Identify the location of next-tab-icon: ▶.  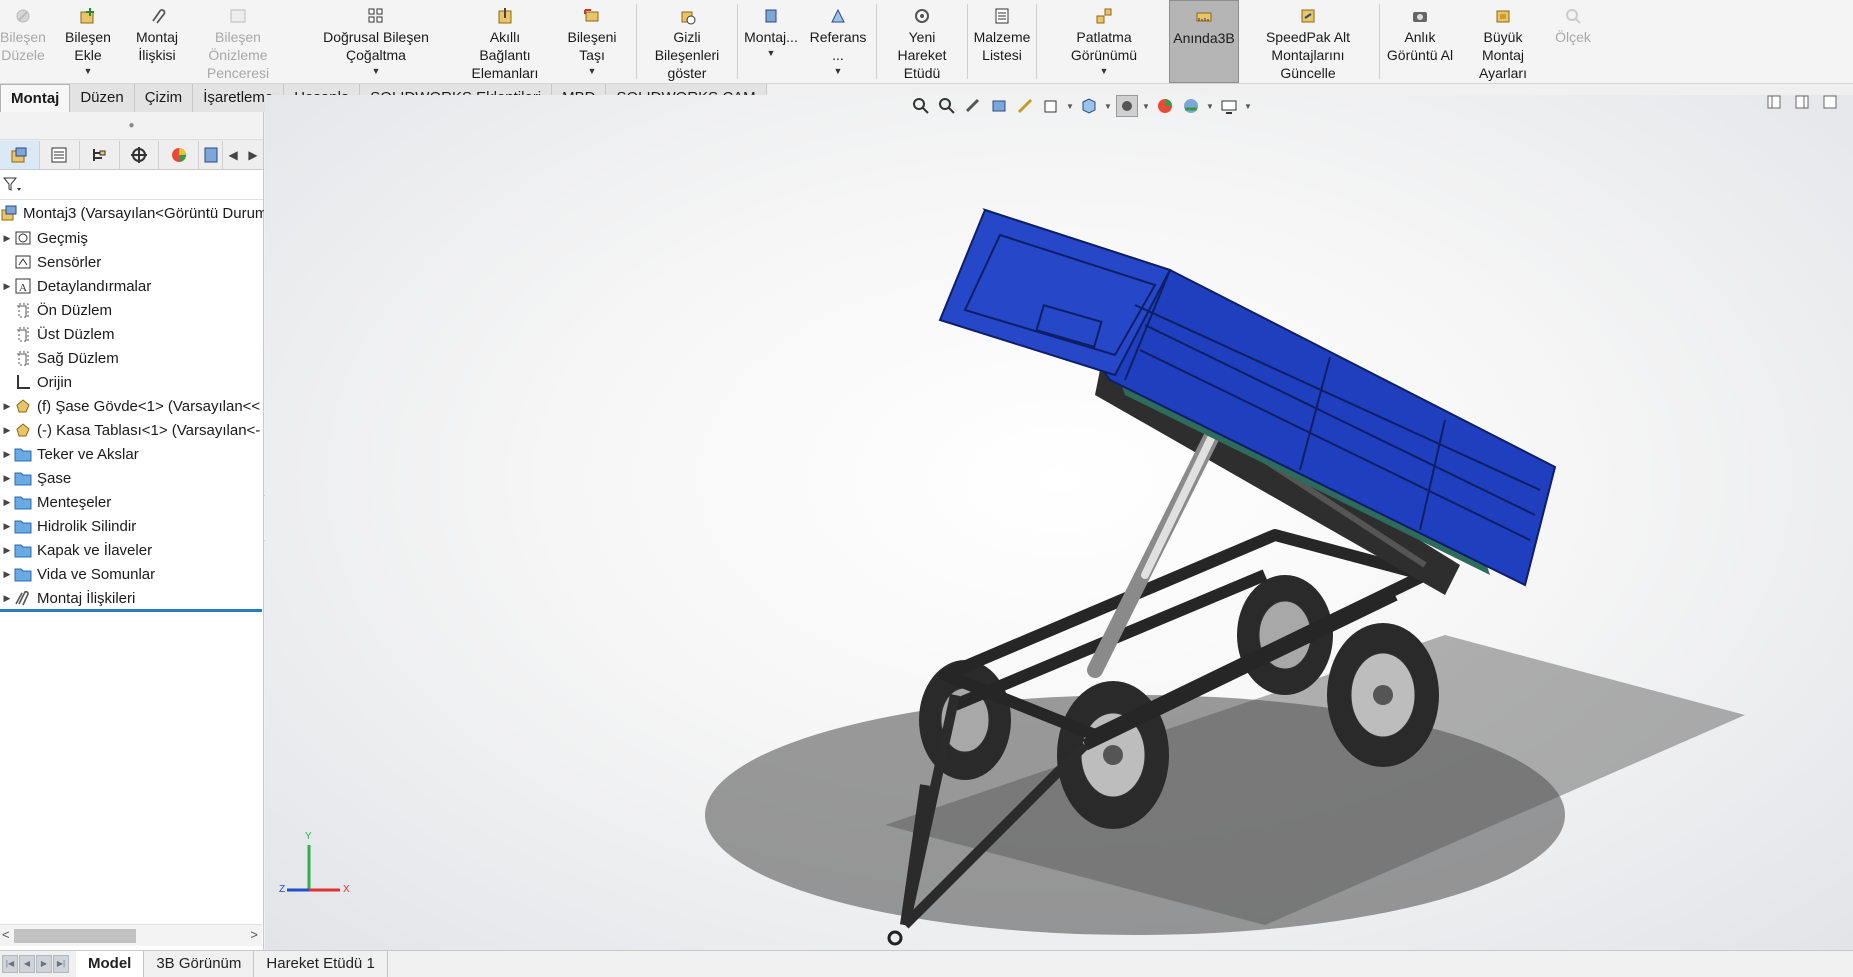
(44, 964).